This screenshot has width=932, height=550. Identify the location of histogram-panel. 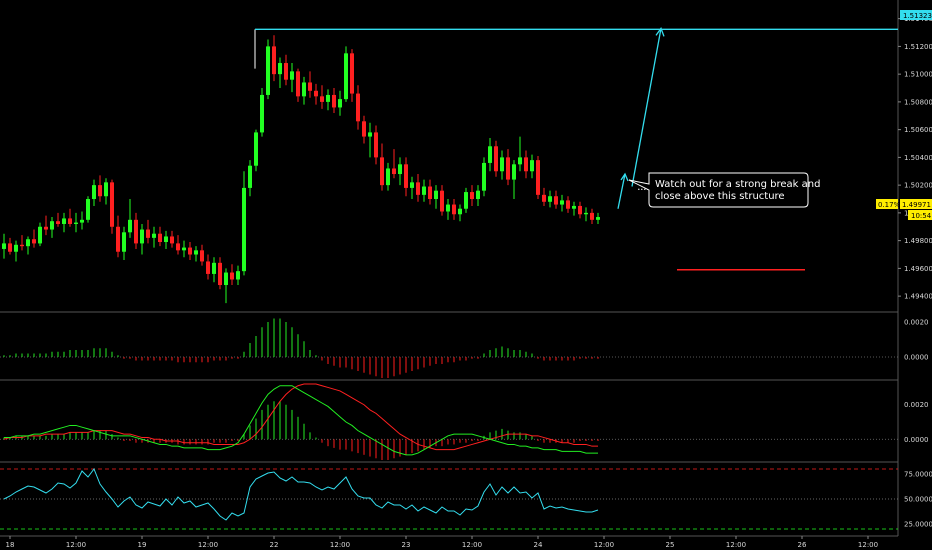
(449, 348).